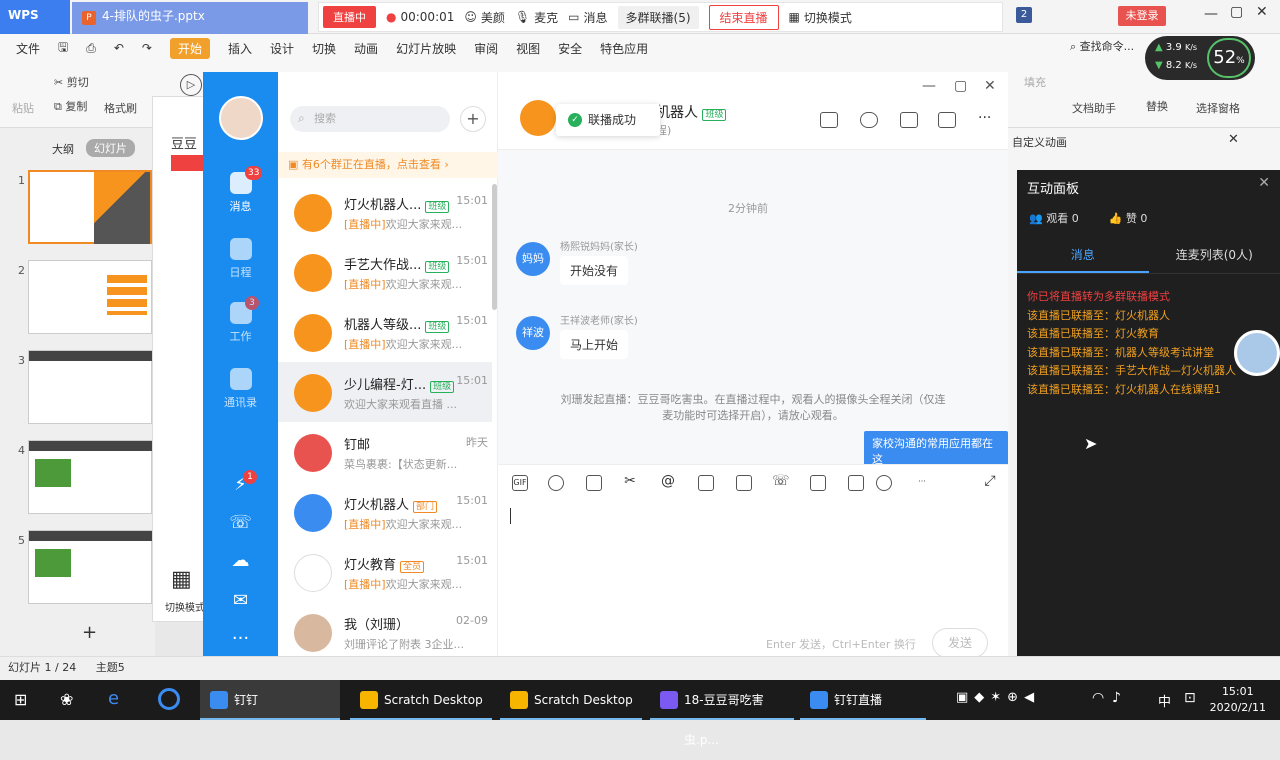 The width and height of the screenshot is (1280, 760). What do you see at coordinates (70, 106) in the screenshot?
I see `copy-button: ⧉ 复制` at bounding box center [70, 106].